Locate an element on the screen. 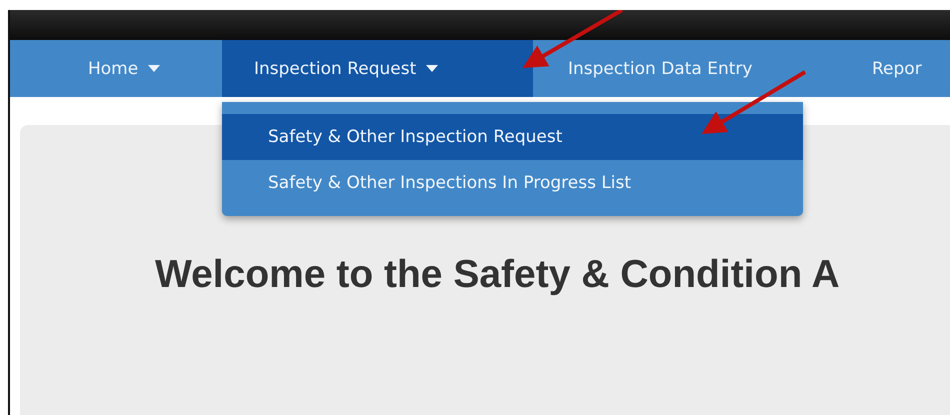 This screenshot has height=415, width=950. menu-item: Safety & Other Inspection Request is located at coordinates (512, 137).